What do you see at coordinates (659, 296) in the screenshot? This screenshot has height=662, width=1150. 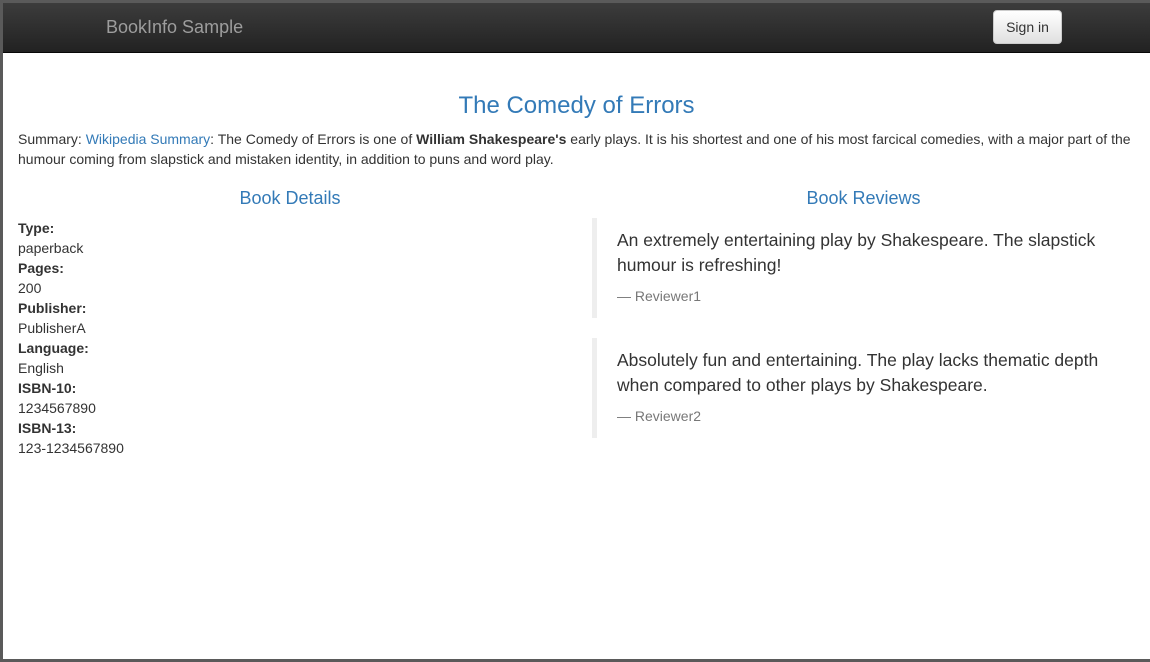 I see `reviewer-name: — Reviewer1` at bounding box center [659, 296].